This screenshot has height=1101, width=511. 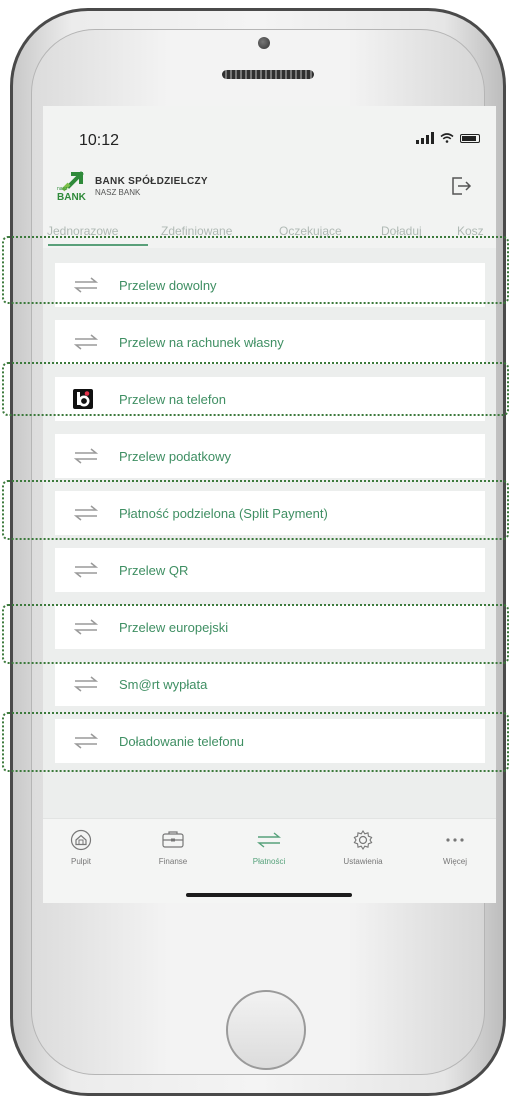 I want to click on logout-icon, so click(x=461, y=186).